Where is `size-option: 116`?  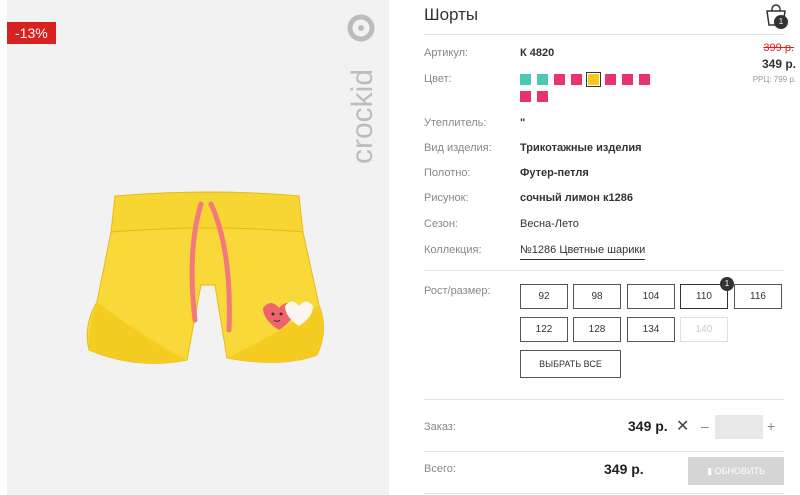
size-option: 116 is located at coordinates (758, 296).